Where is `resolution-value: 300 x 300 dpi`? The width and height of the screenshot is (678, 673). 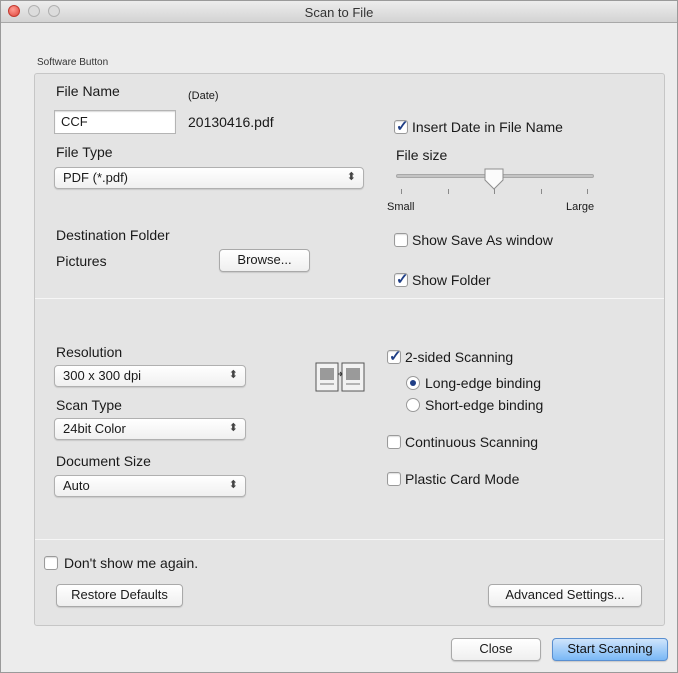
resolution-value: 300 x 300 dpi is located at coordinates (102, 375).